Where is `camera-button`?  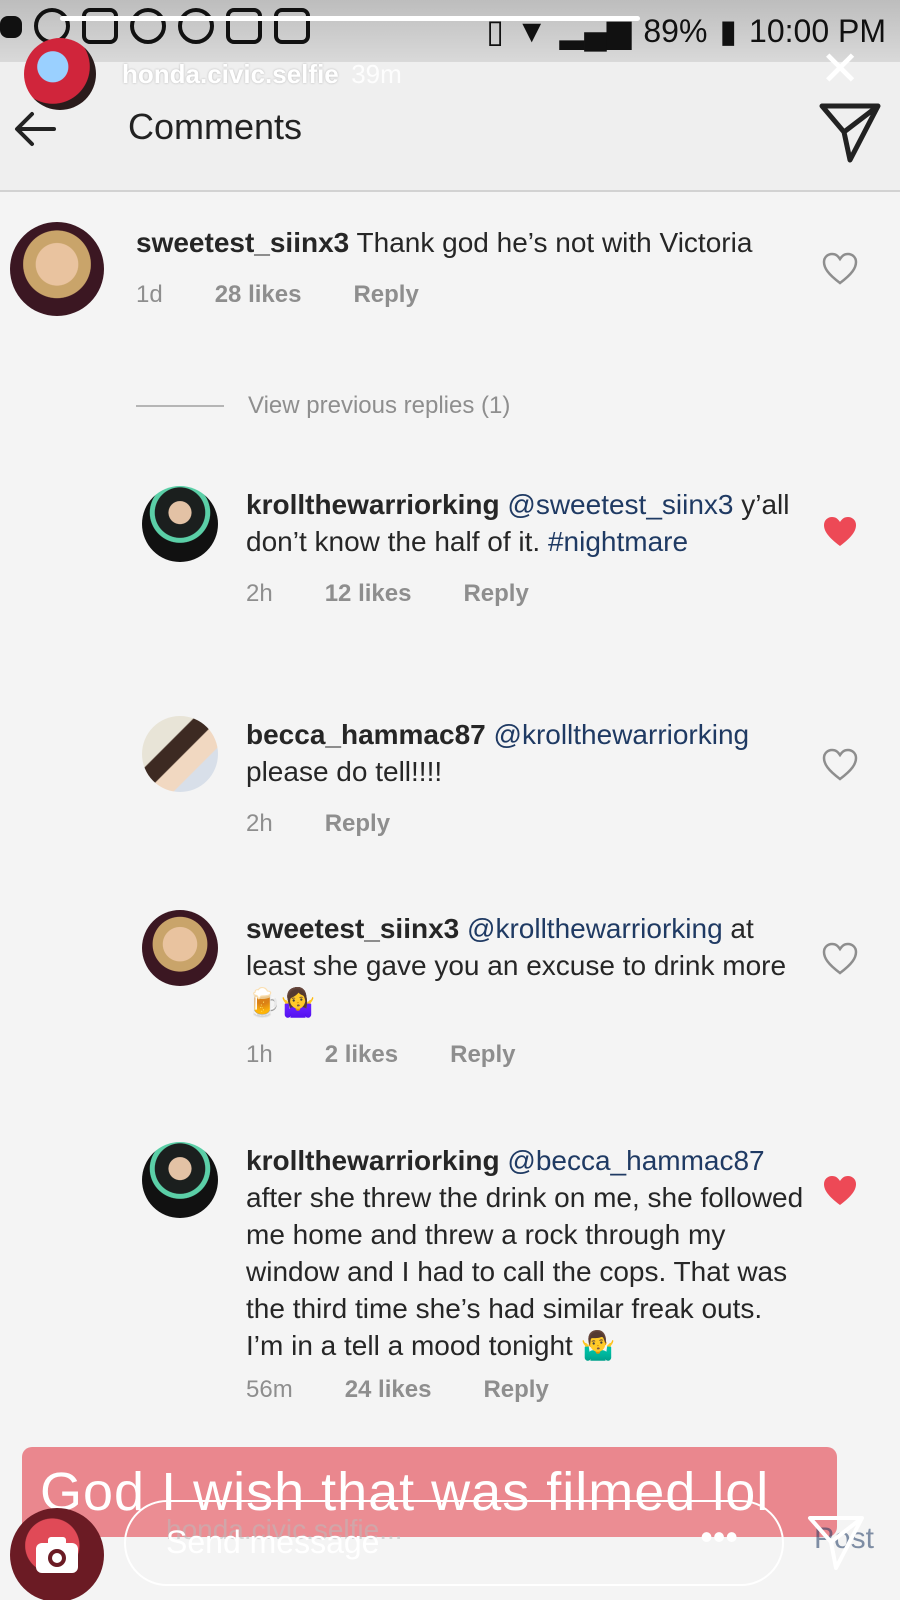
camera-button is located at coordinates (57, 1554).